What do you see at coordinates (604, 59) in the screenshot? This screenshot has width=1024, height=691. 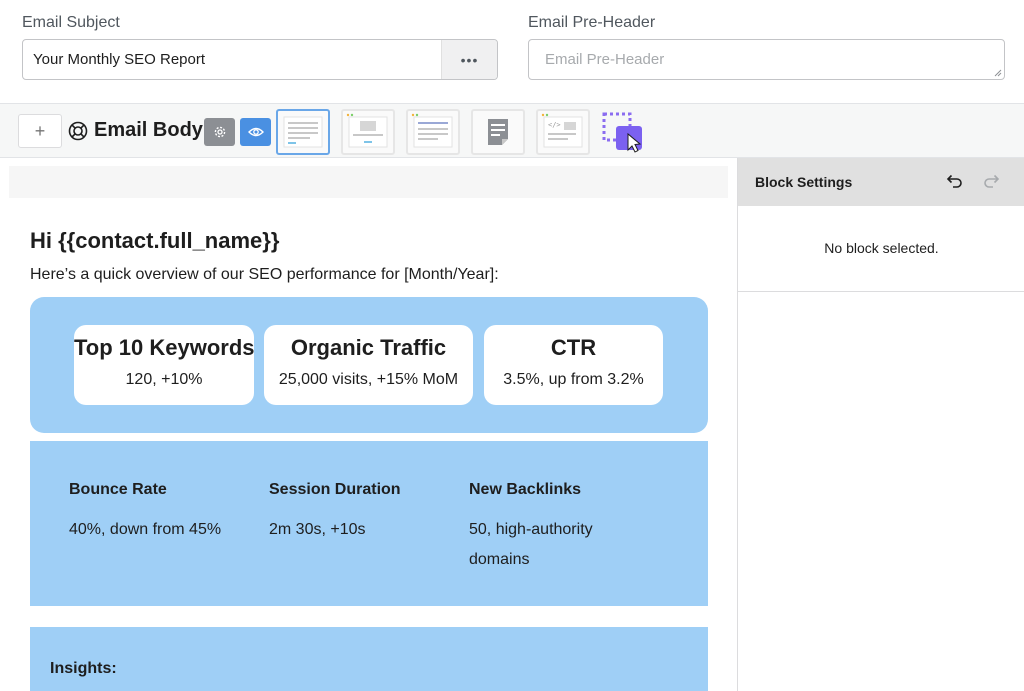 I see `preheader-placeholder: Email Pre-Header` at bounding box center [604, 59].